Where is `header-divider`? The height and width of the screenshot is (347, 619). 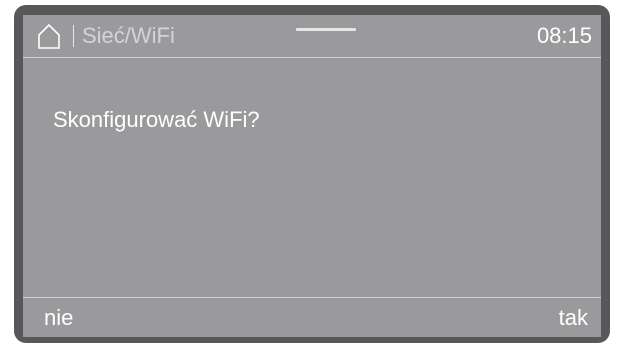 header-divider is located at coordinates (312, 57).